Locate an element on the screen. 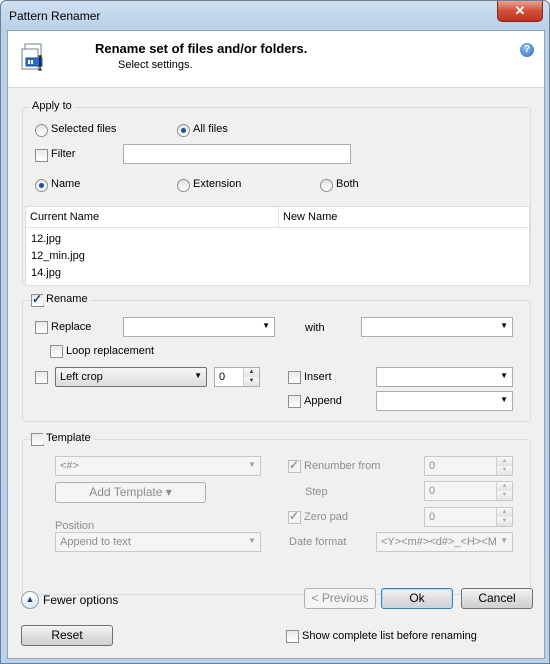 Image resolution: width=550 pixels, height=664 pixels. both-label: Both is located at coordinates (347, 184).